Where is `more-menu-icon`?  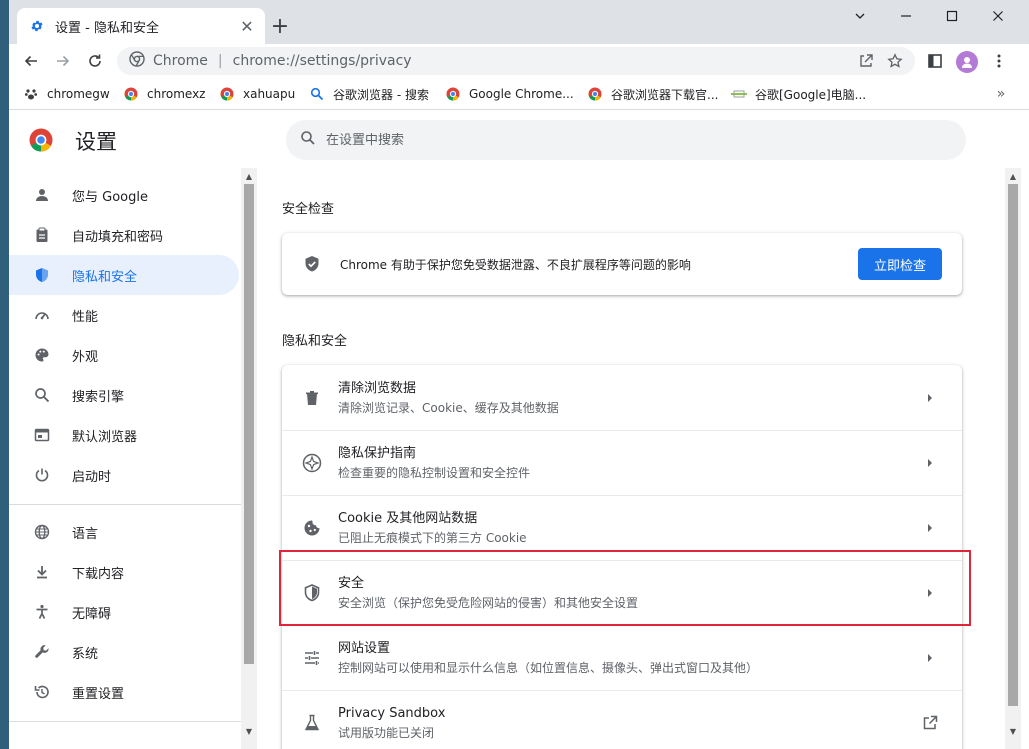 more-menu-icon is located at coordinates (999, 61).